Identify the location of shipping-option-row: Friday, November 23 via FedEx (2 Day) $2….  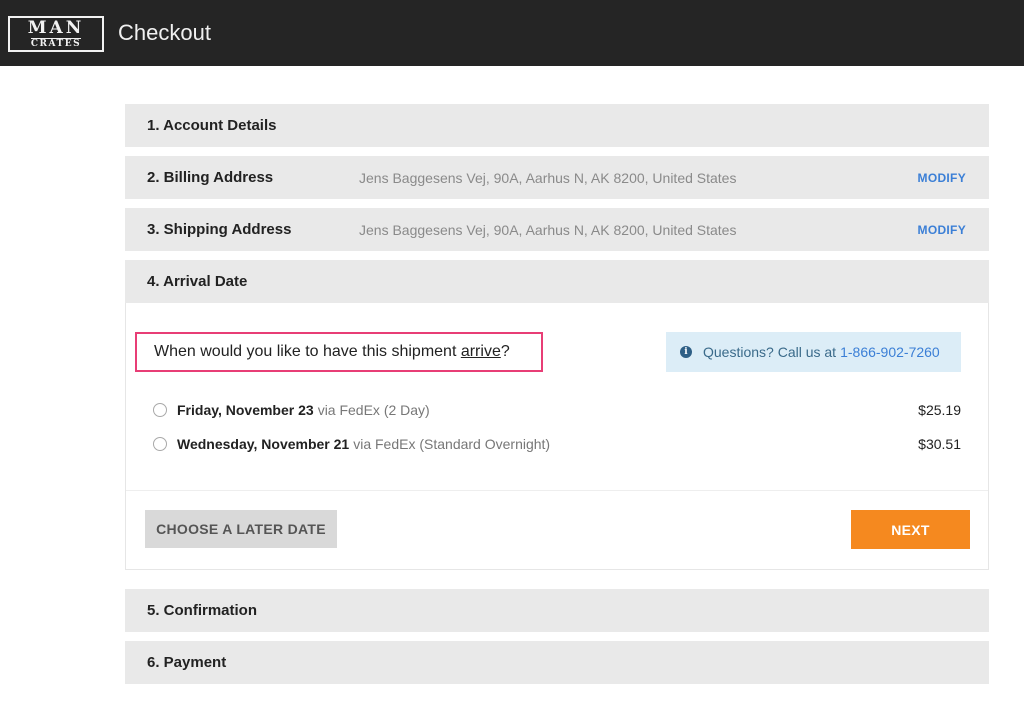
(557, 410).